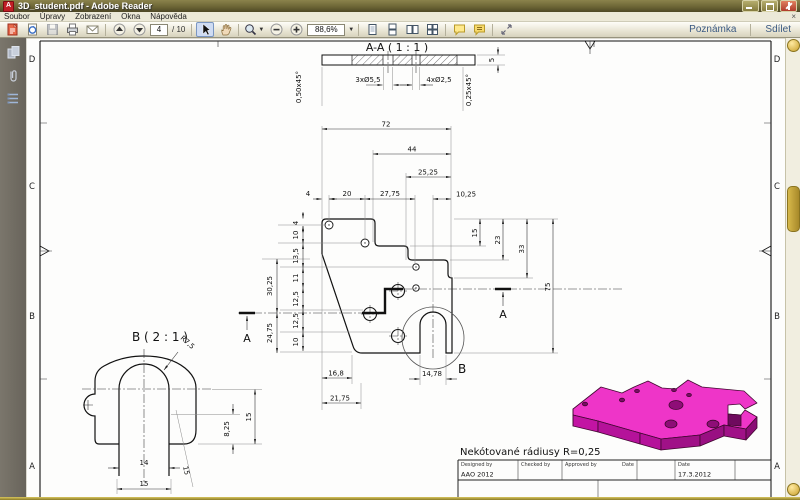 The height and width of the screenshot is (500, 800). I want to click on dim-3025: 30,25, so click(270, 286).